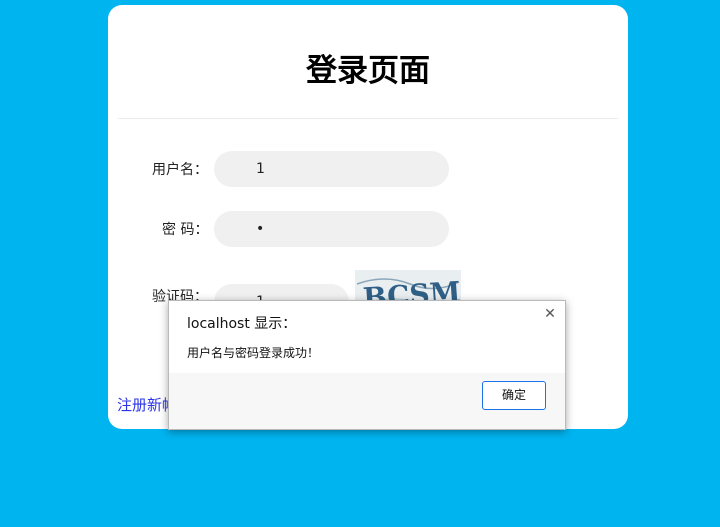  Describe the element at coordinates (185, 230) in the screenshot. I see `password-label: 密 码：` at that location.